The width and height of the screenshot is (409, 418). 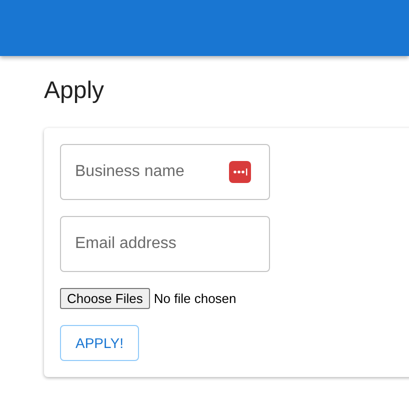 What do you see at coordinates (105, 298) in the screenshot?
I see `choose-files-button: Choose Files` at bounding box center [105, 298].